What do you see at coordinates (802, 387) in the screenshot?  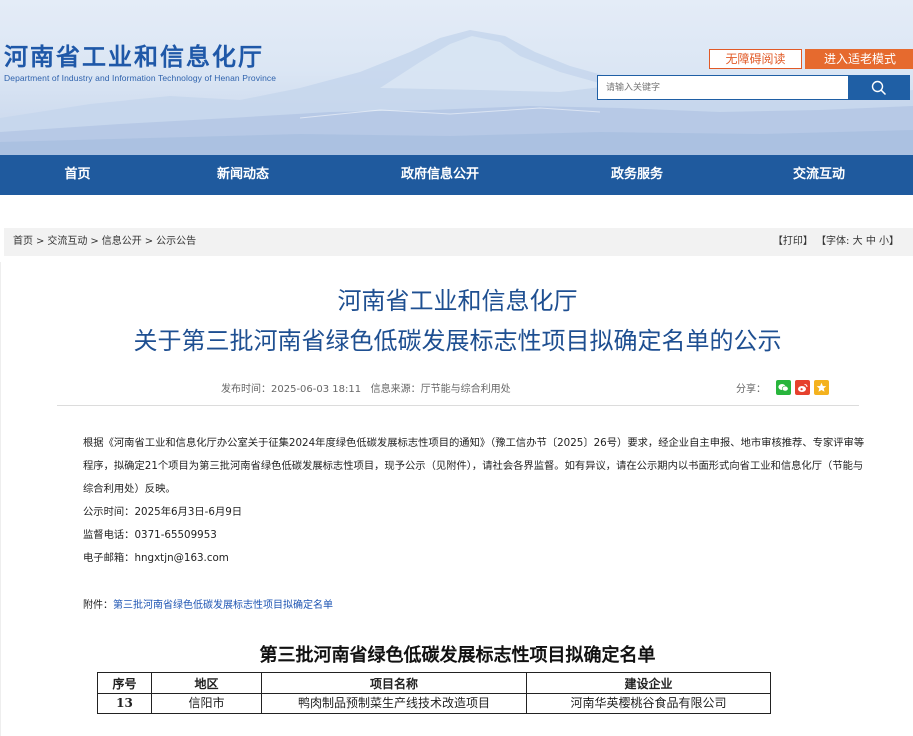 I see `weibo-share-icon` at bounding box center [802, 387].